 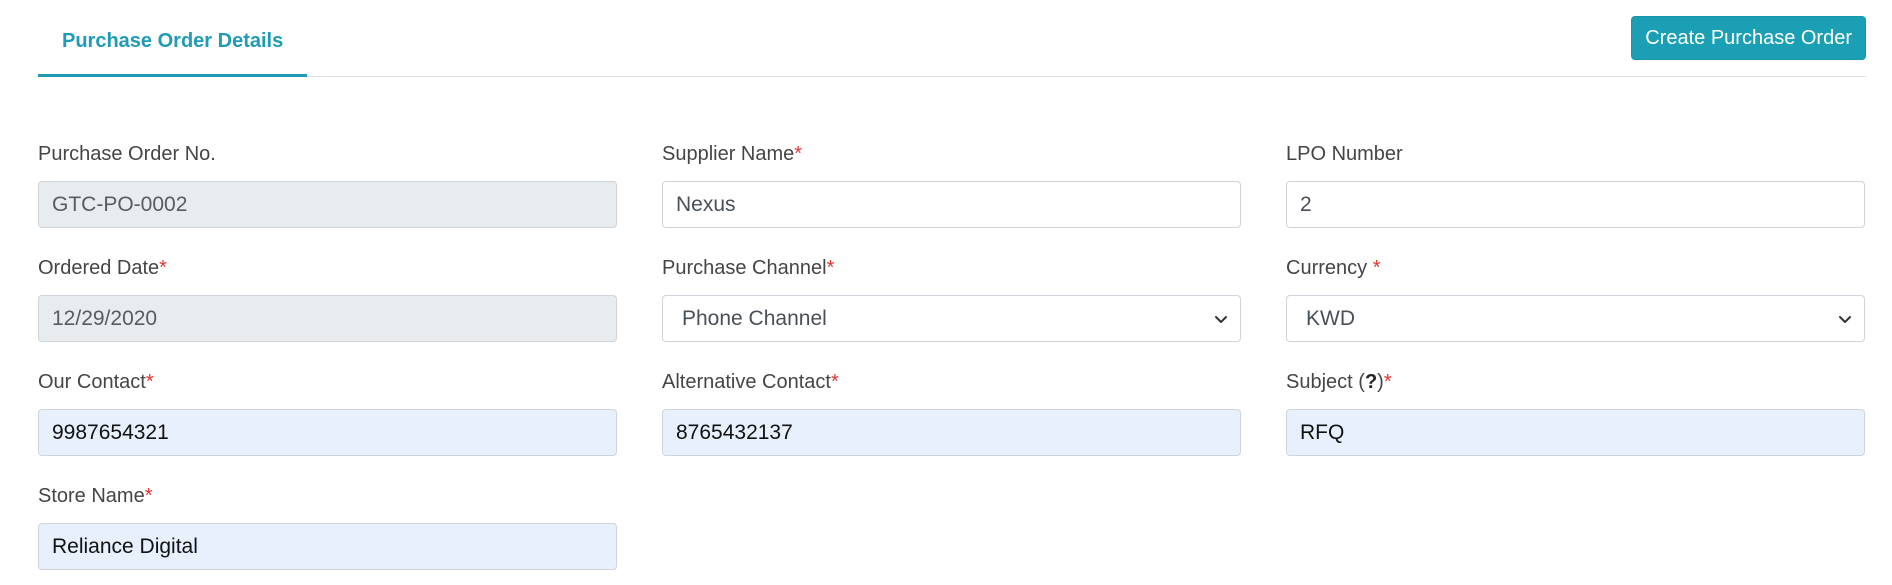 What do you see at coordinates (327, 432) in the screenshot?
I see `our-contact-input: 9987654321` at bounding box center [327, 432].